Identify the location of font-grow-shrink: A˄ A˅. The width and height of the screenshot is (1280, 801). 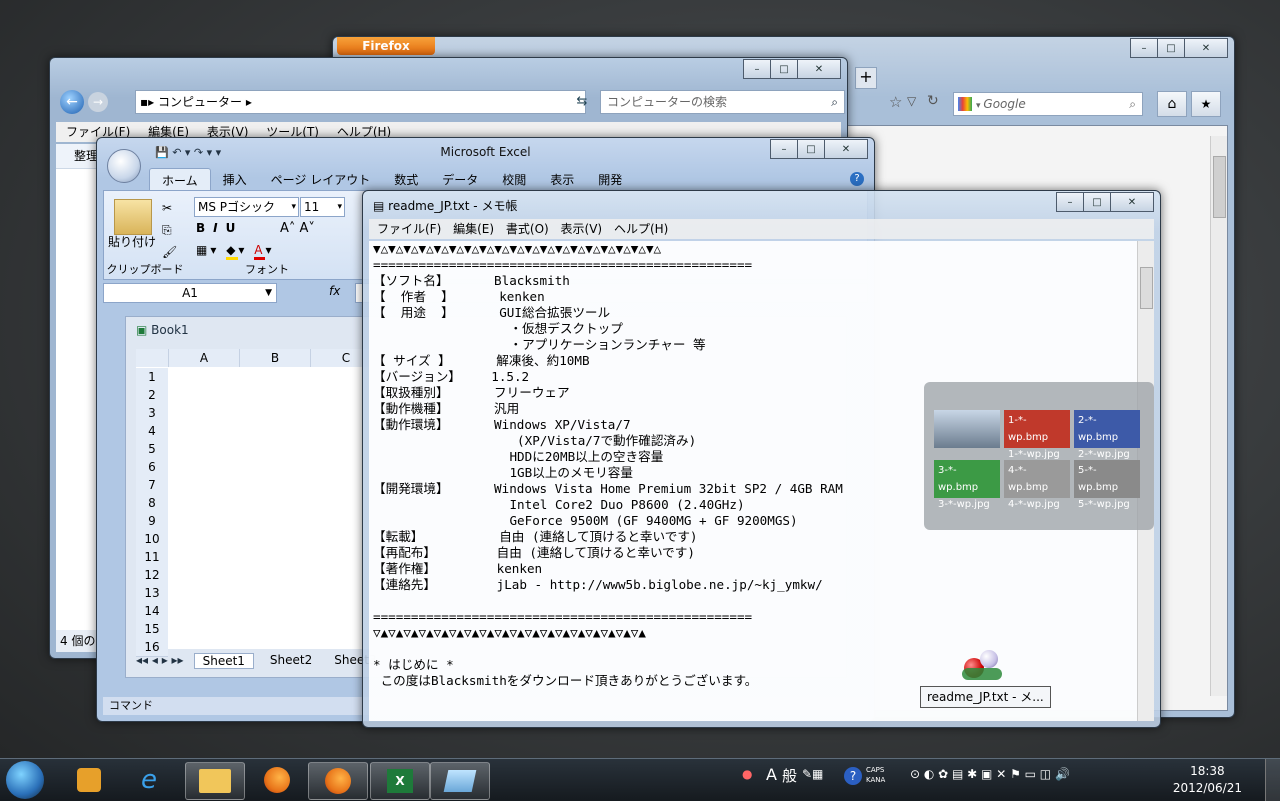
(297, 228).